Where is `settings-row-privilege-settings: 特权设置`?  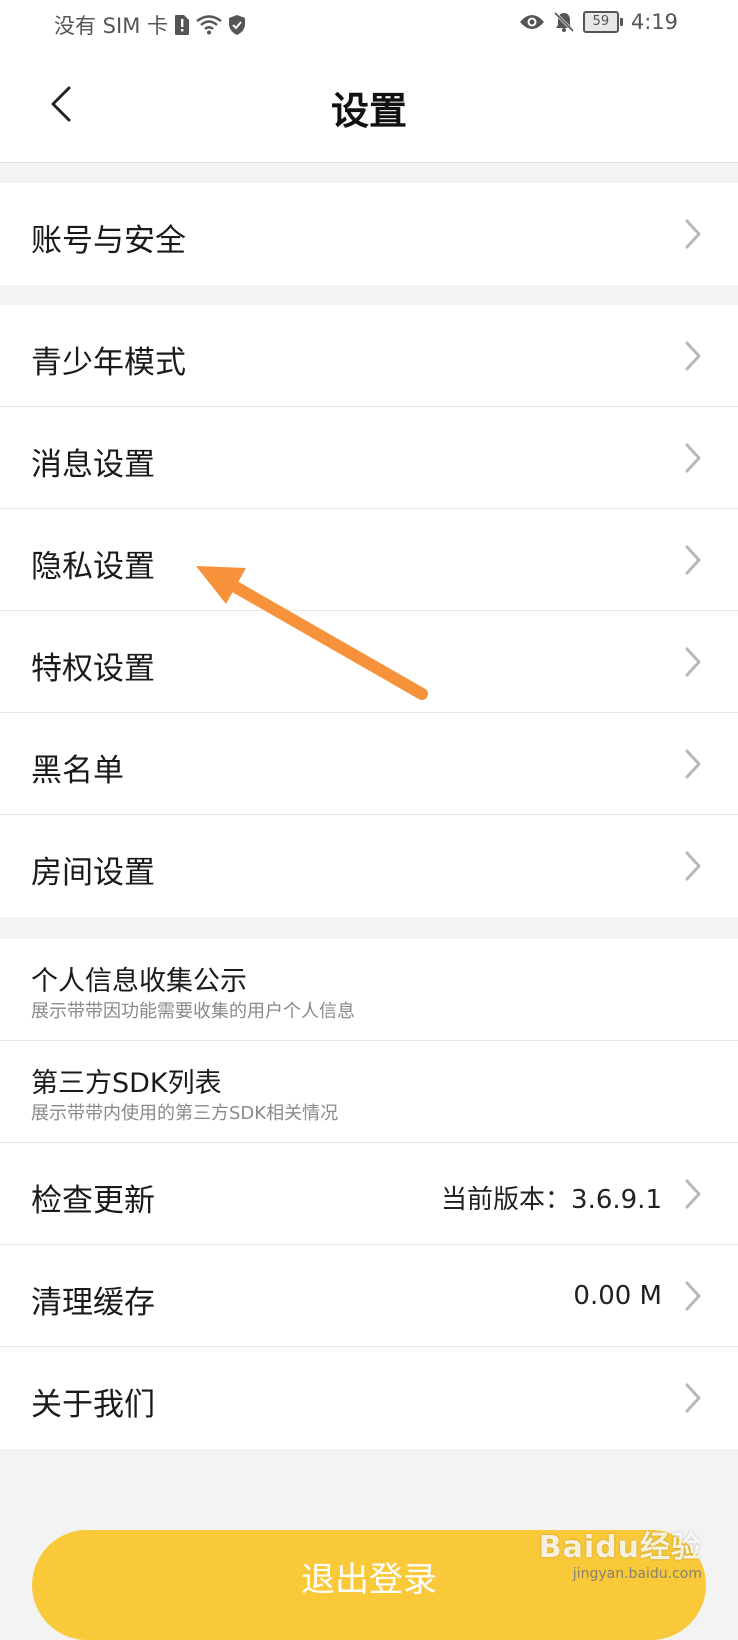
settings-row-privilege-settings: 特权设置 is located at coordinates (369, 662).